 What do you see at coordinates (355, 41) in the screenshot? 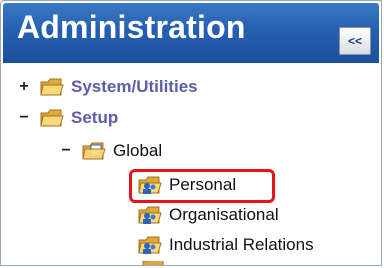
I see `collapse-button: <<` at bounding box center [355, 41].